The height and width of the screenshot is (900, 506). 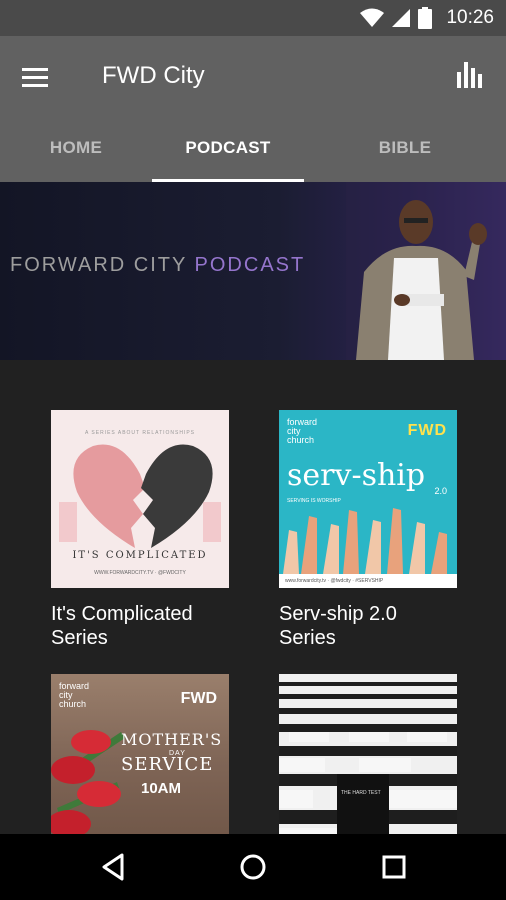 I want to click on status-icons: 10:26, so click(x=427, y=18).